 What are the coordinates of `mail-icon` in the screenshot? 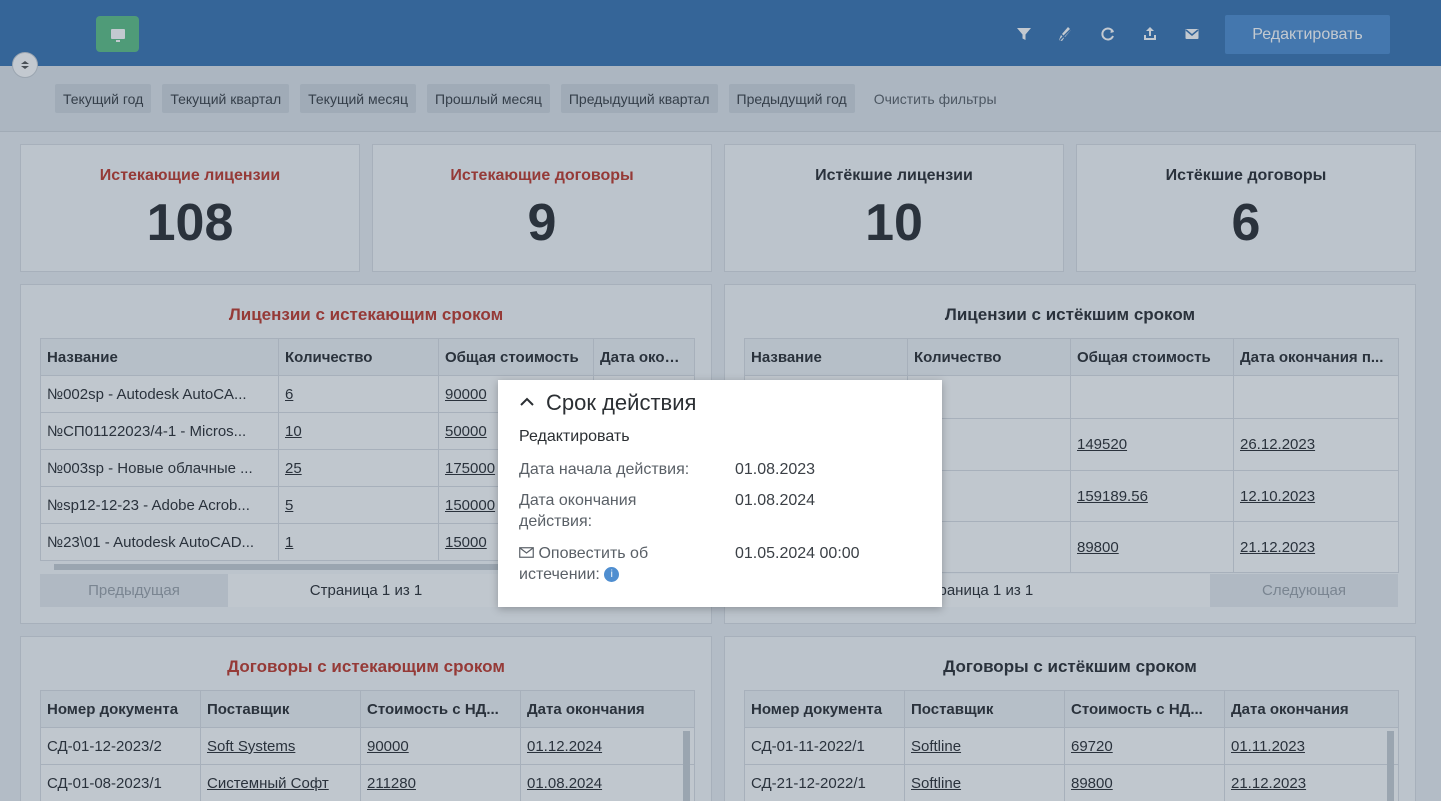 It's located at (528, 553).